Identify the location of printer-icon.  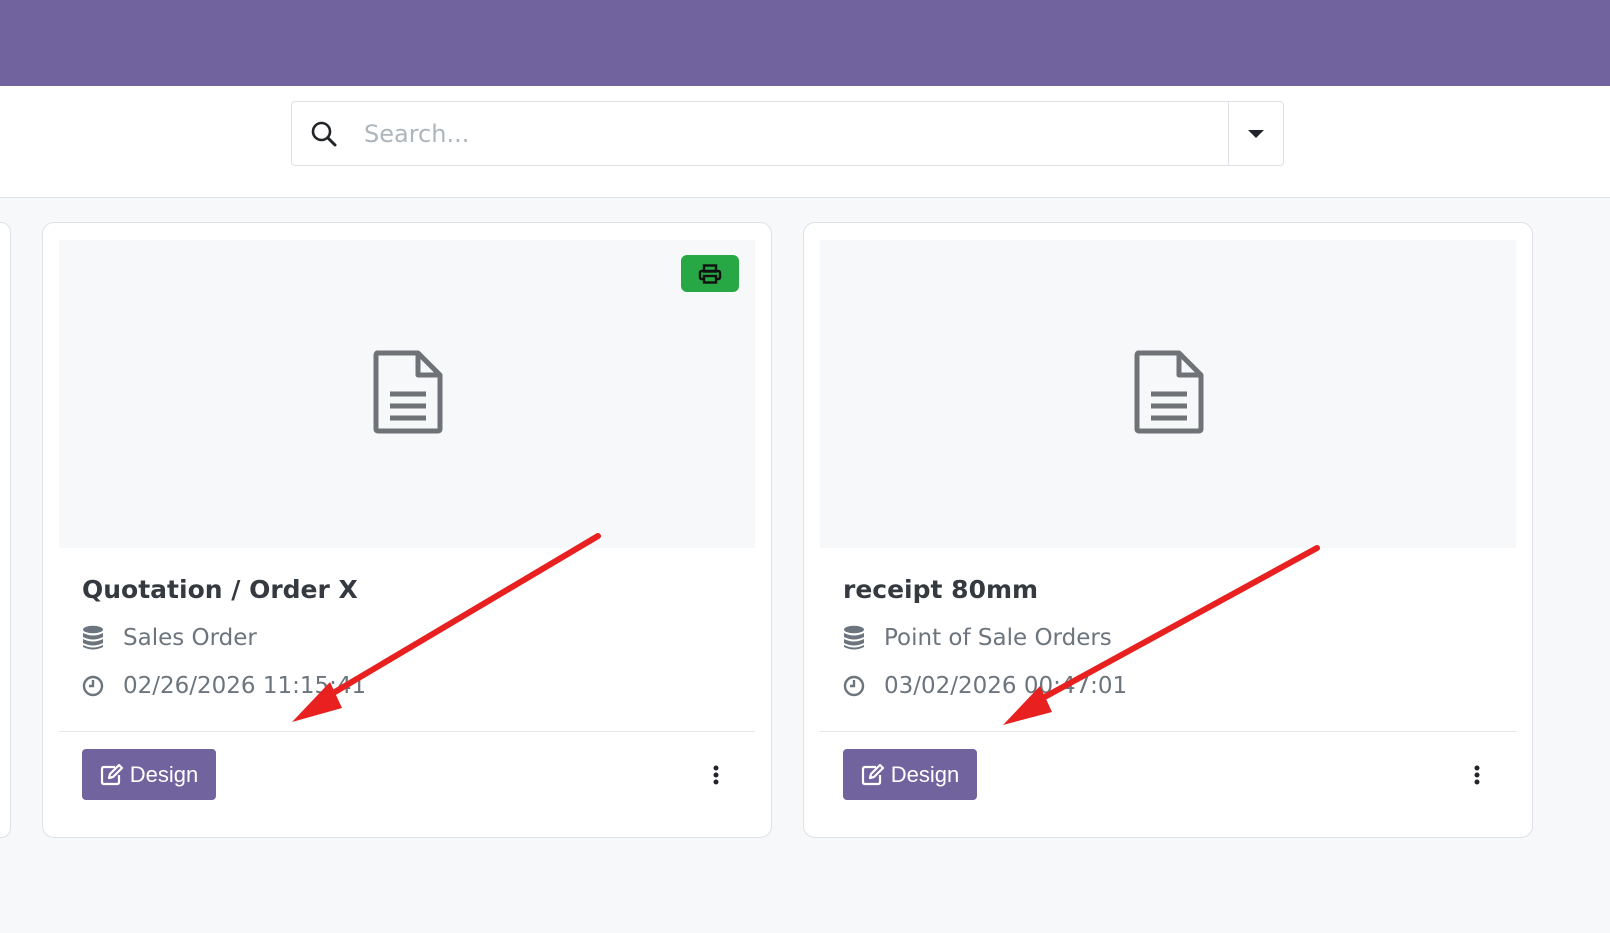
(710, 273).